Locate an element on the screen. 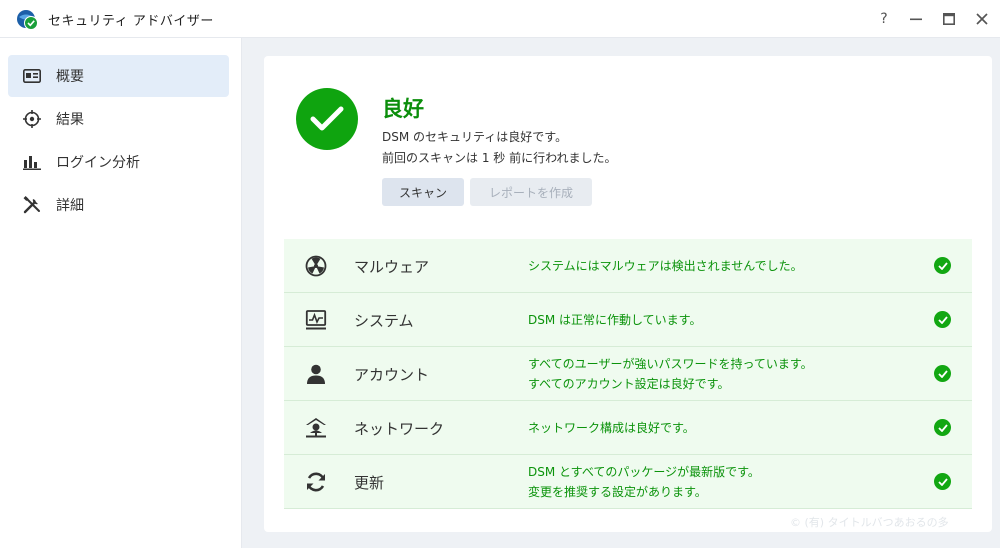 Image resolution: width=1000 pixels, height=548 pixels. check-name: システム is located at coordinates (384, 321).